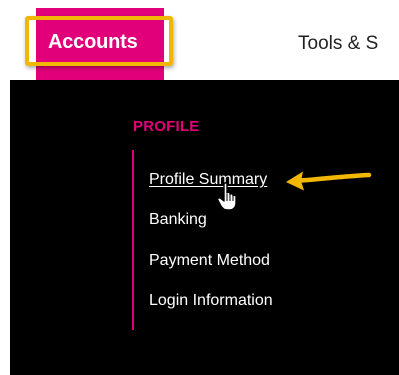 The image size is (399, 375). Describe the element at coordinates (226, 196) in the screenshot. I see `hand-pointer-icon` at that location.